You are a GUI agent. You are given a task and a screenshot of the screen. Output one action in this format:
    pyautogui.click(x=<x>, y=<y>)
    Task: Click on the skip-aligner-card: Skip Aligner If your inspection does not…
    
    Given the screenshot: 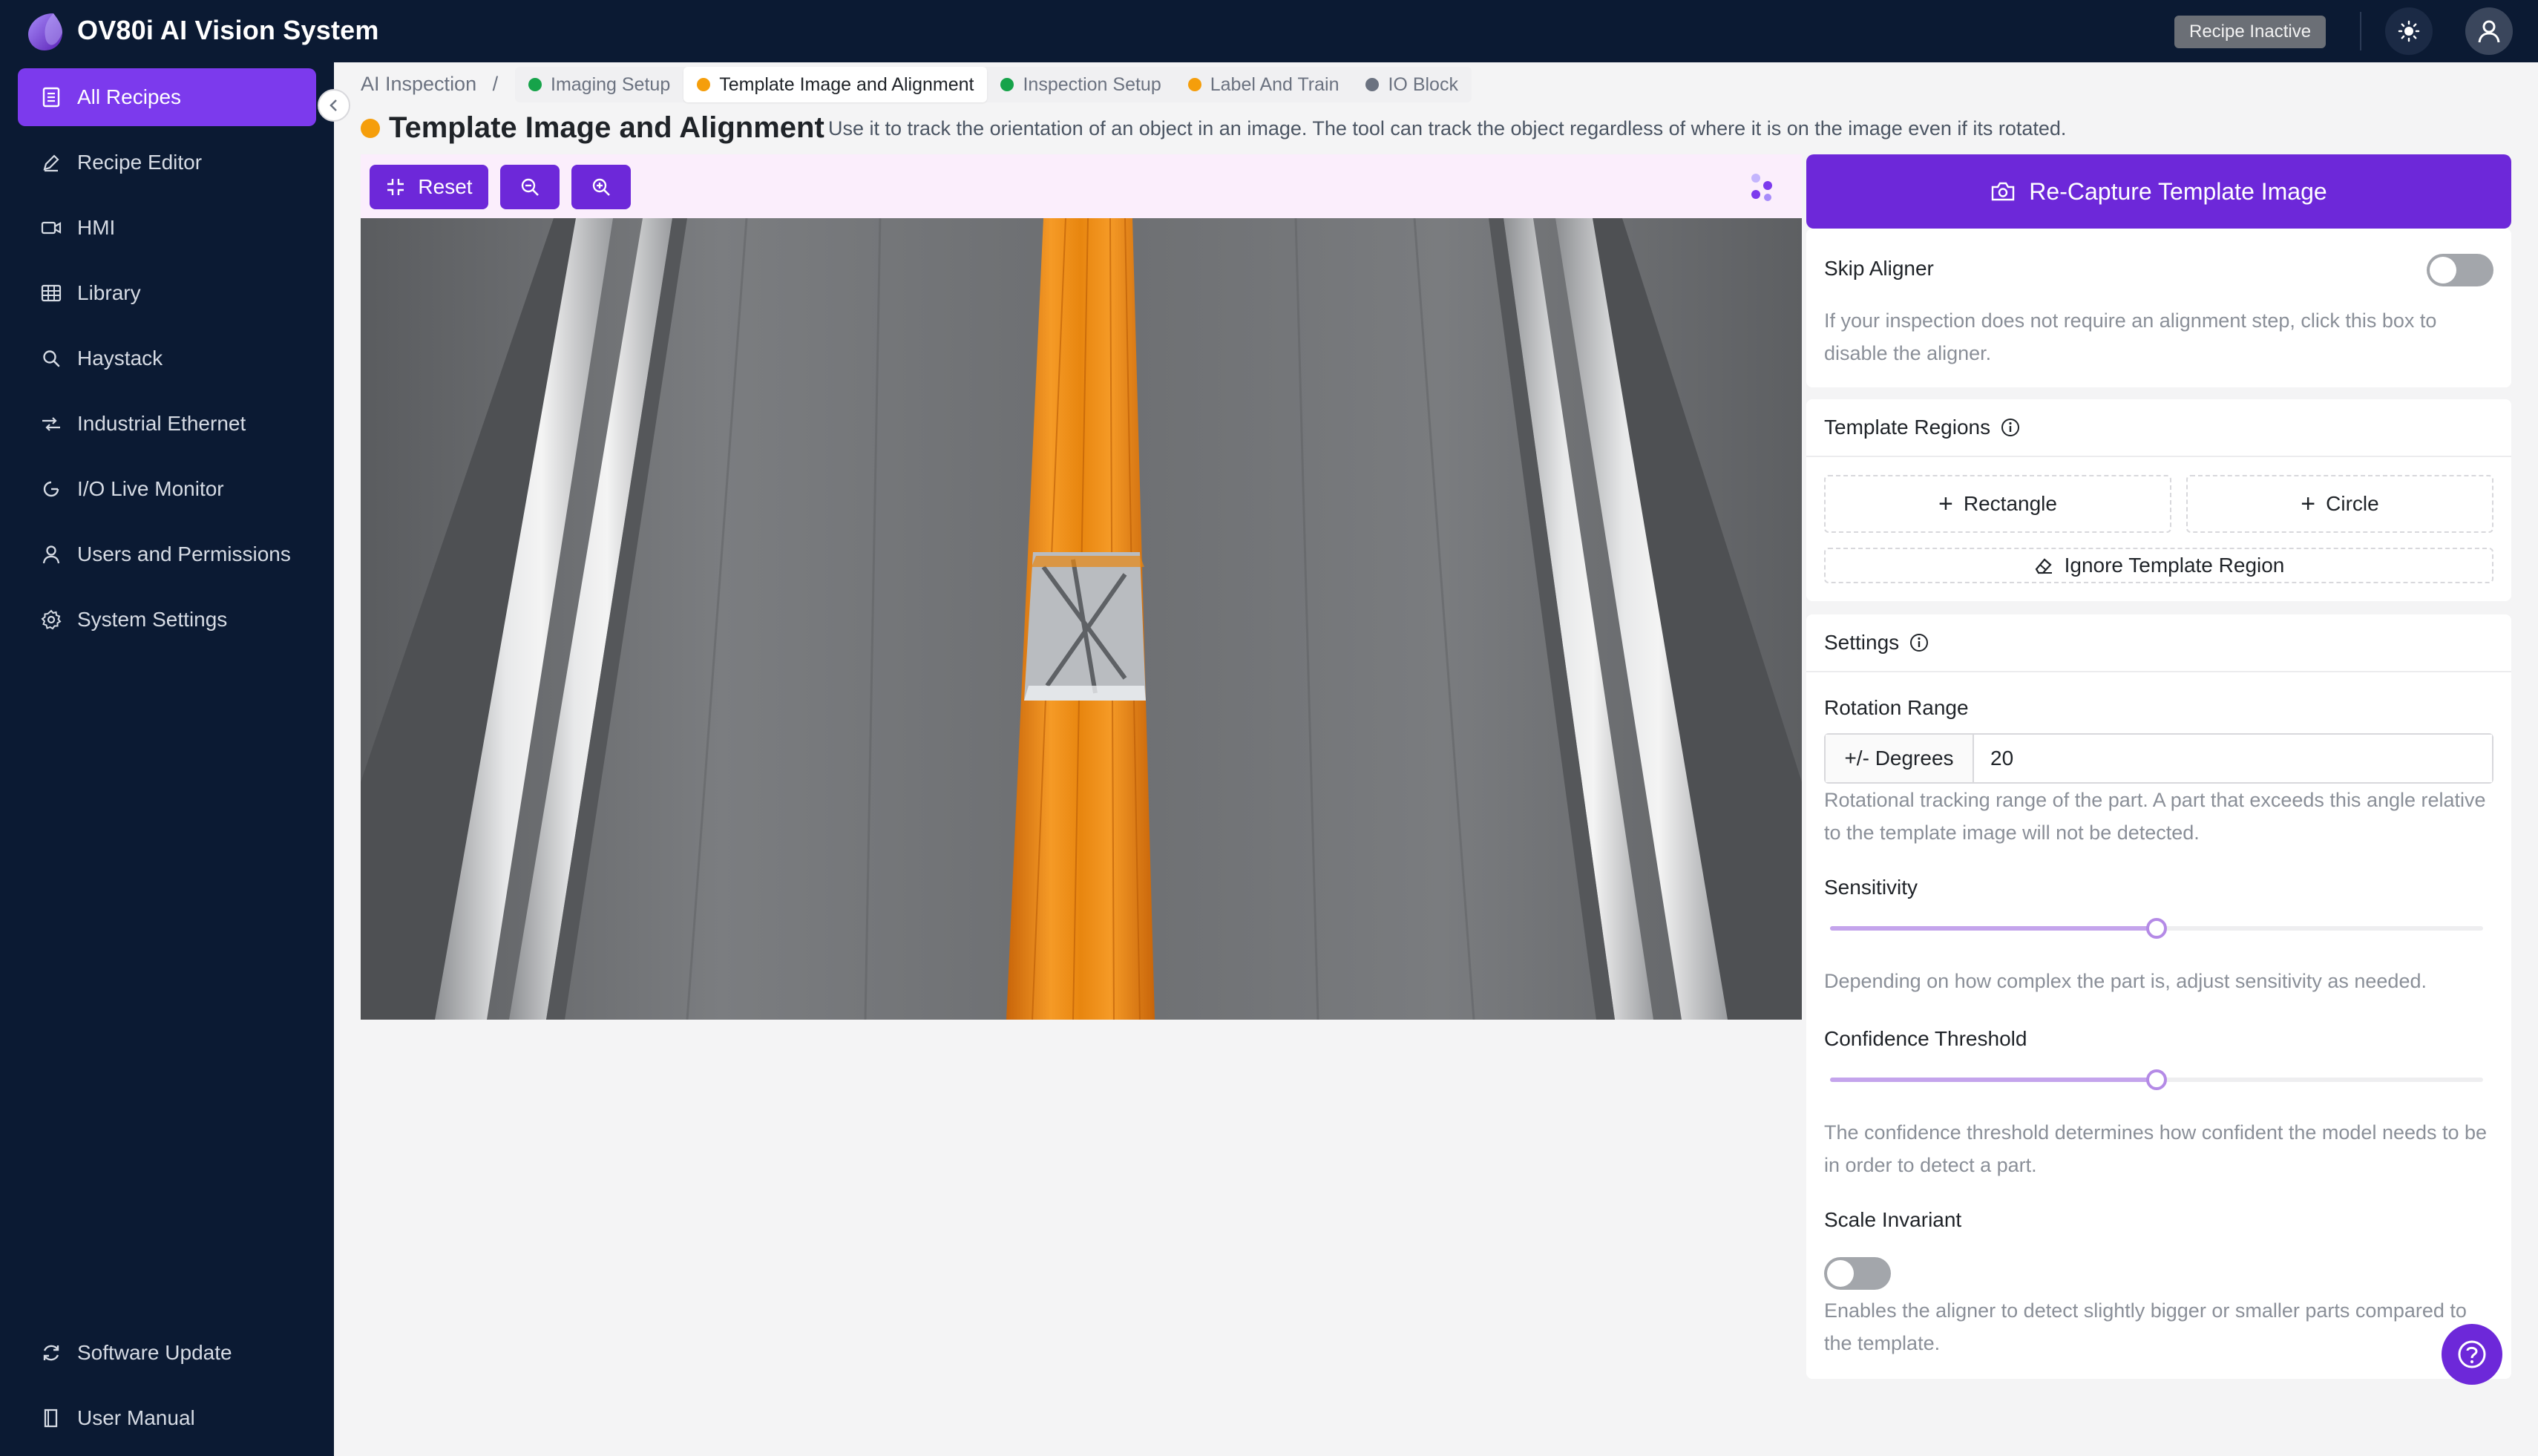 What is the action you would take?
    pyautogui.click(x=2158, y=308)
    